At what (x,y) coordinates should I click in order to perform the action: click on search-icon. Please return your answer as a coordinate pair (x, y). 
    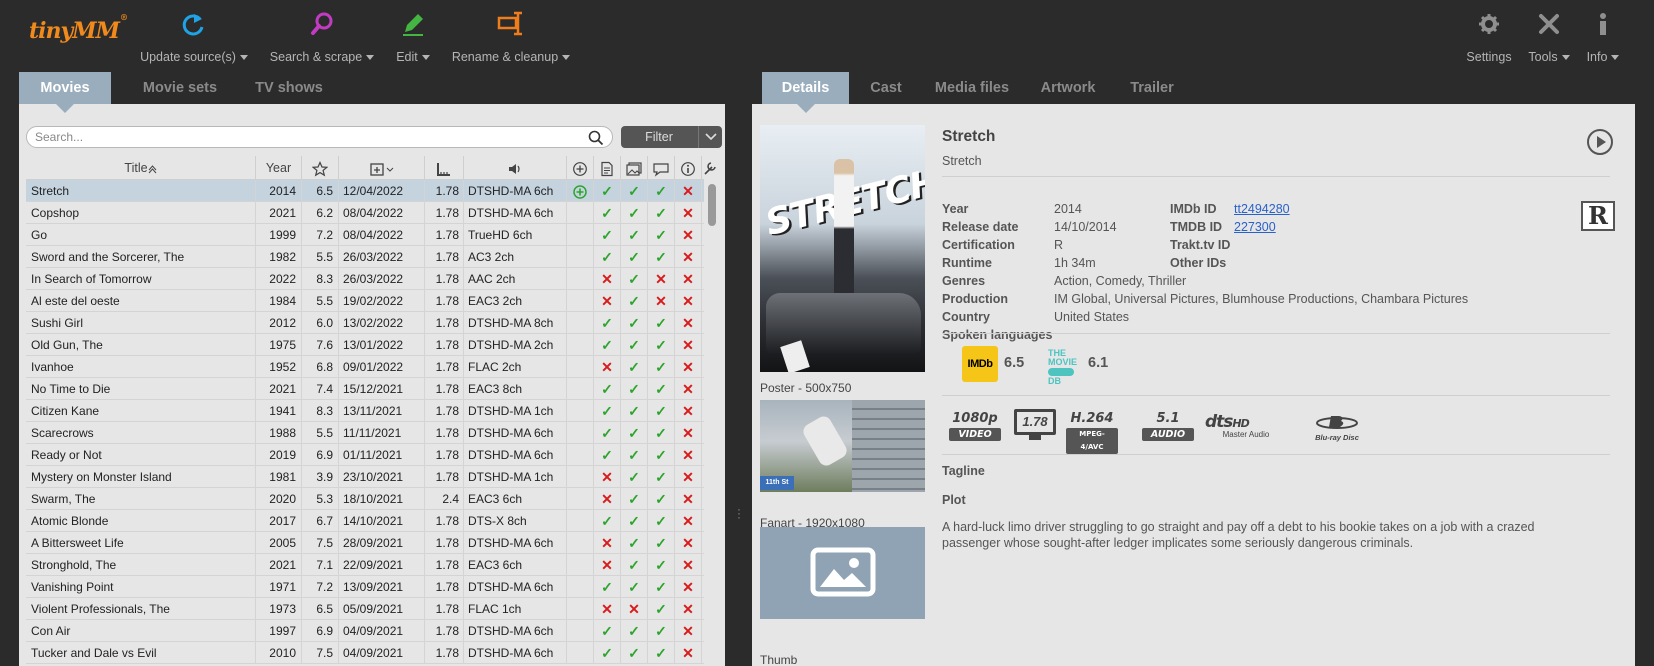
    Looking at the image, I should click on (596, 139).